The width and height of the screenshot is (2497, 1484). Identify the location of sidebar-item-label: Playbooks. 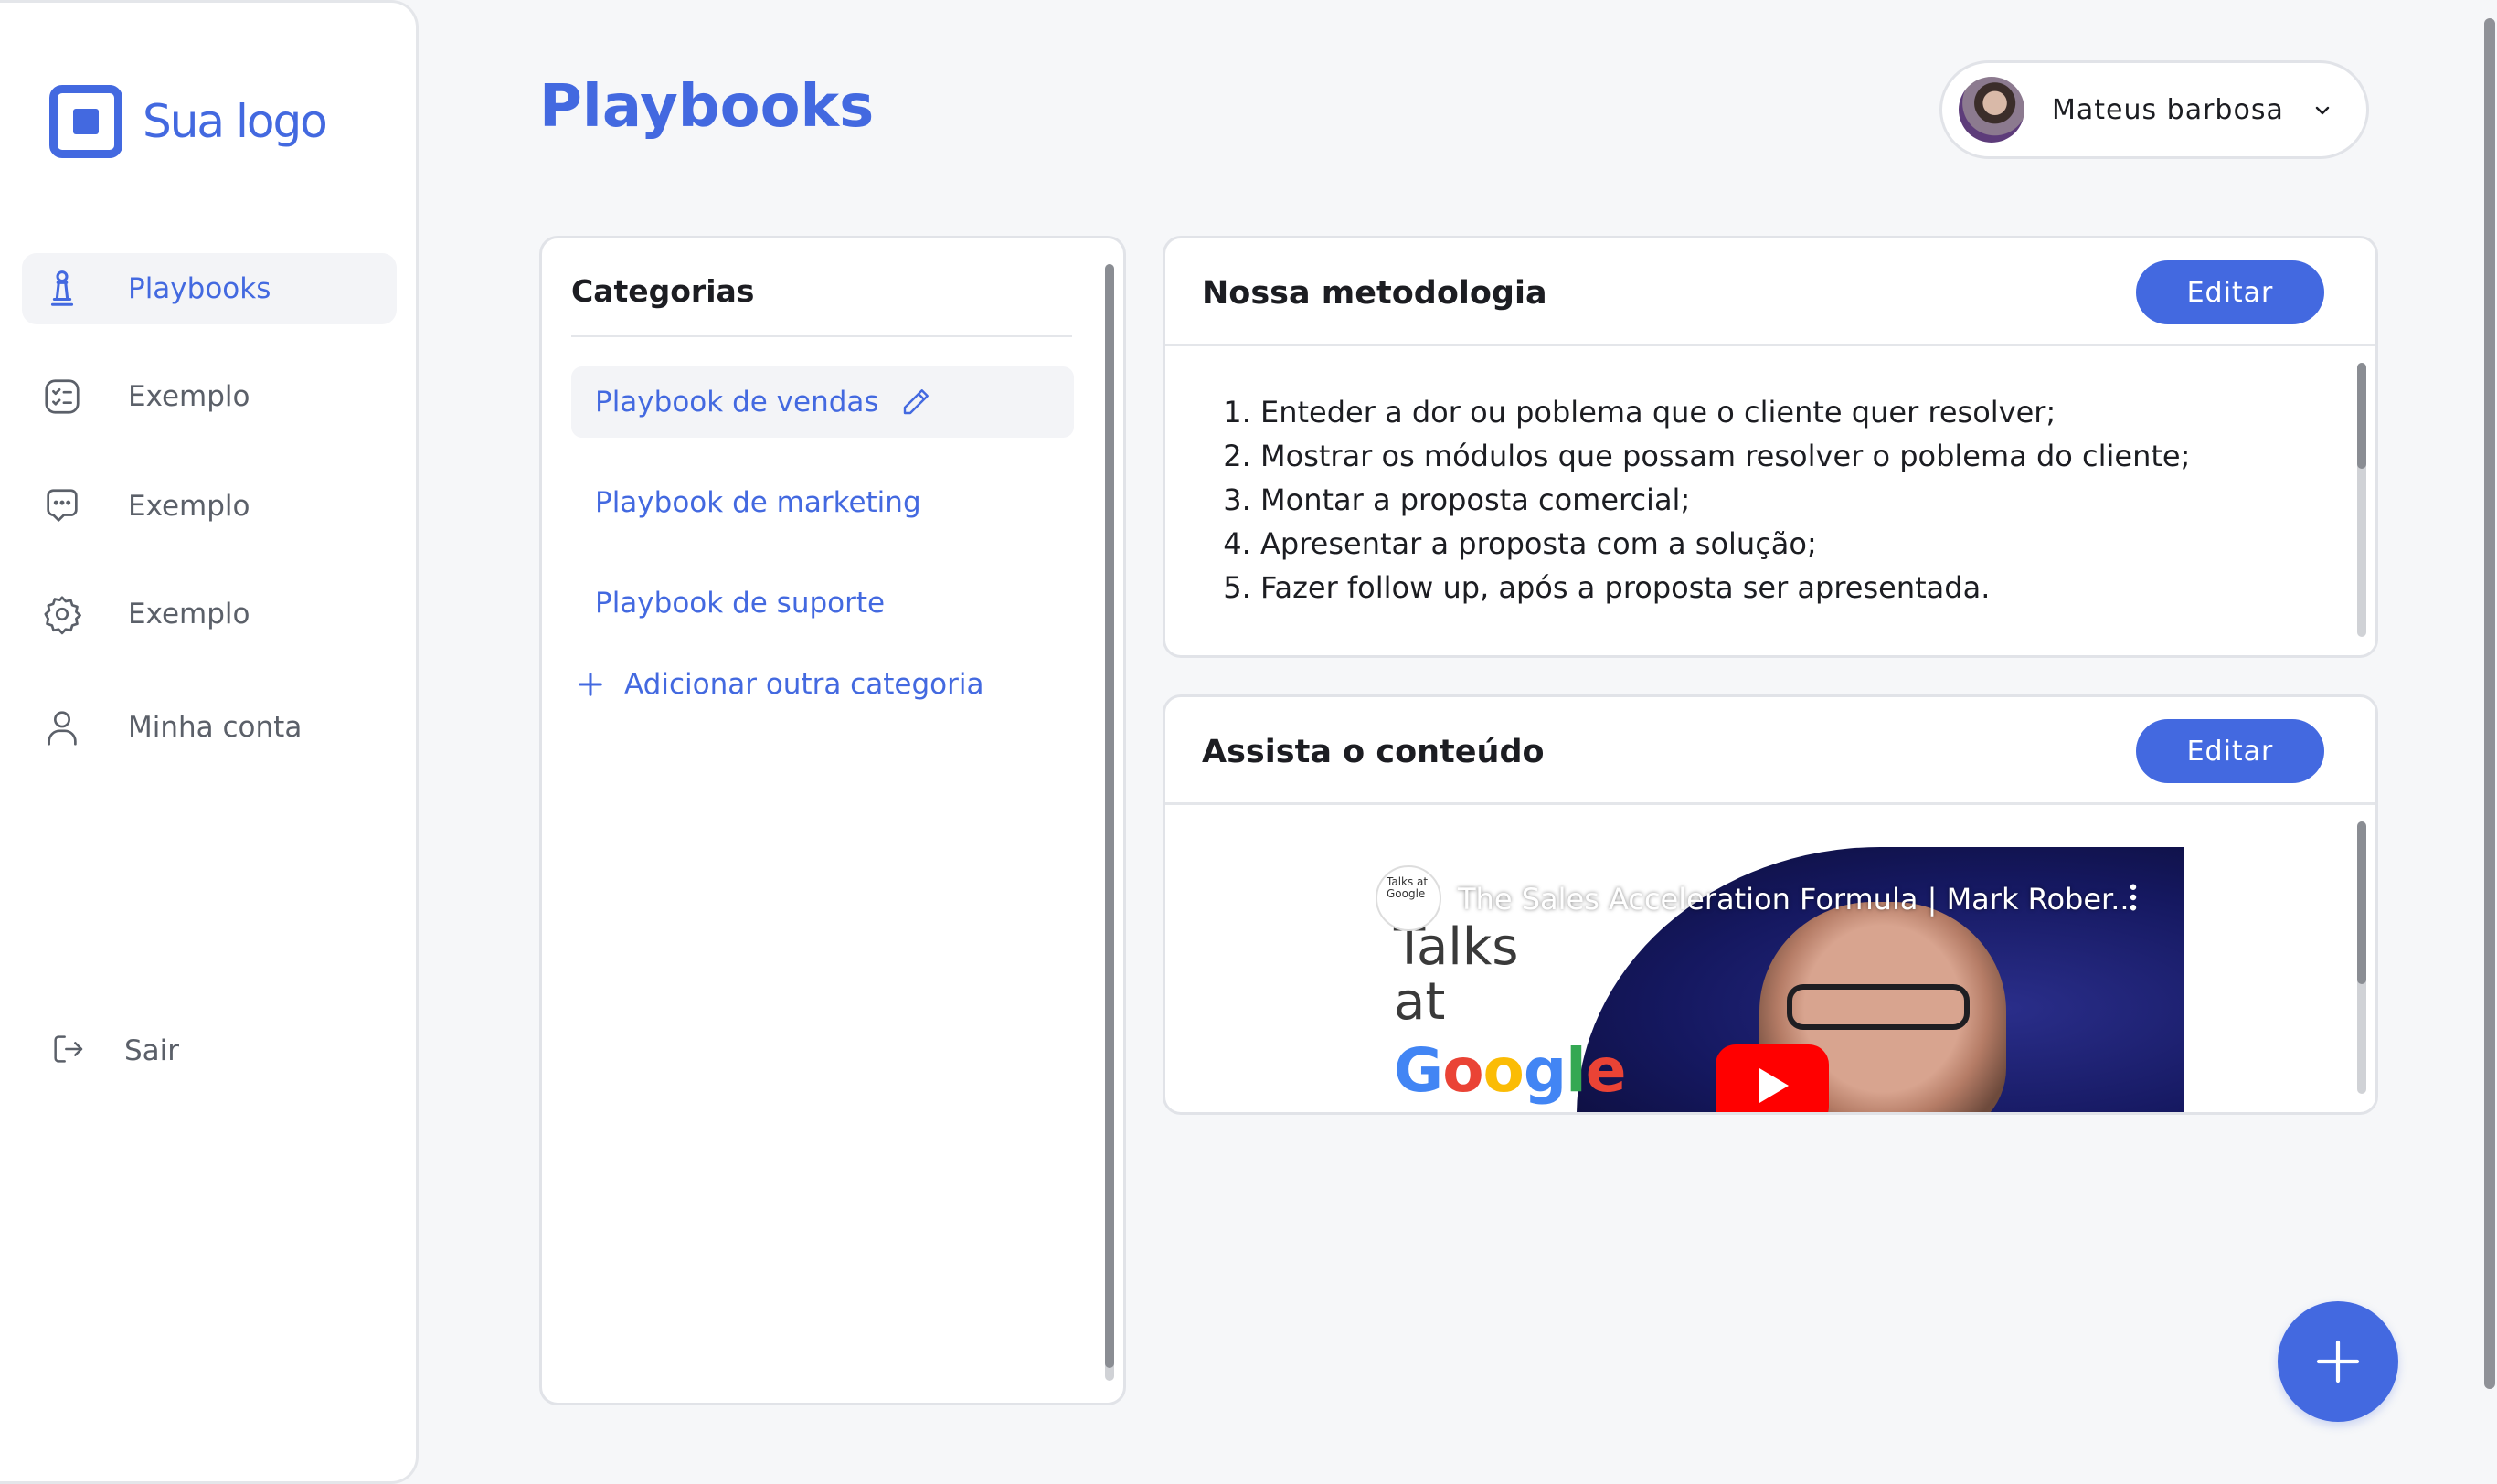
(199, 289).